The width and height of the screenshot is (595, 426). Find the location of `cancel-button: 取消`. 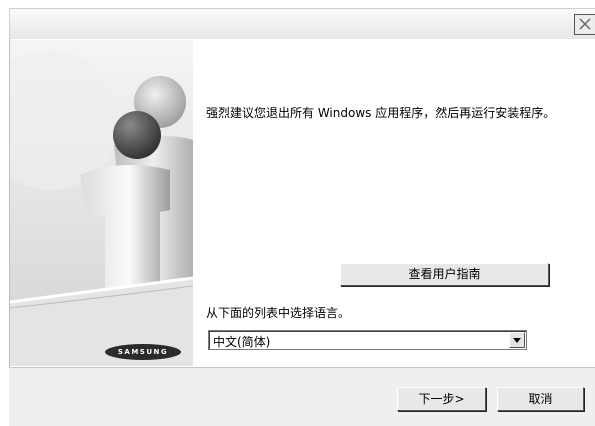

cancel-button: 取消 is located at coordinates (540, 399).